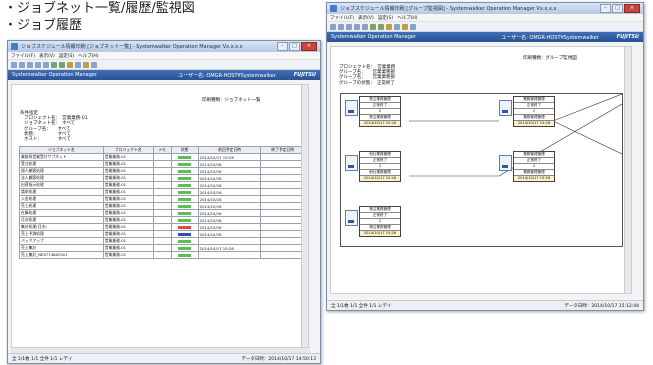 Image resolution: width=653 pixels, height=365 pixels. What do you see at coordinates (162, 234) in the screenshot?
I see `table-row: 売上予測処理 営業業務-01 2014/10/16` at bounding box center [162, 234].